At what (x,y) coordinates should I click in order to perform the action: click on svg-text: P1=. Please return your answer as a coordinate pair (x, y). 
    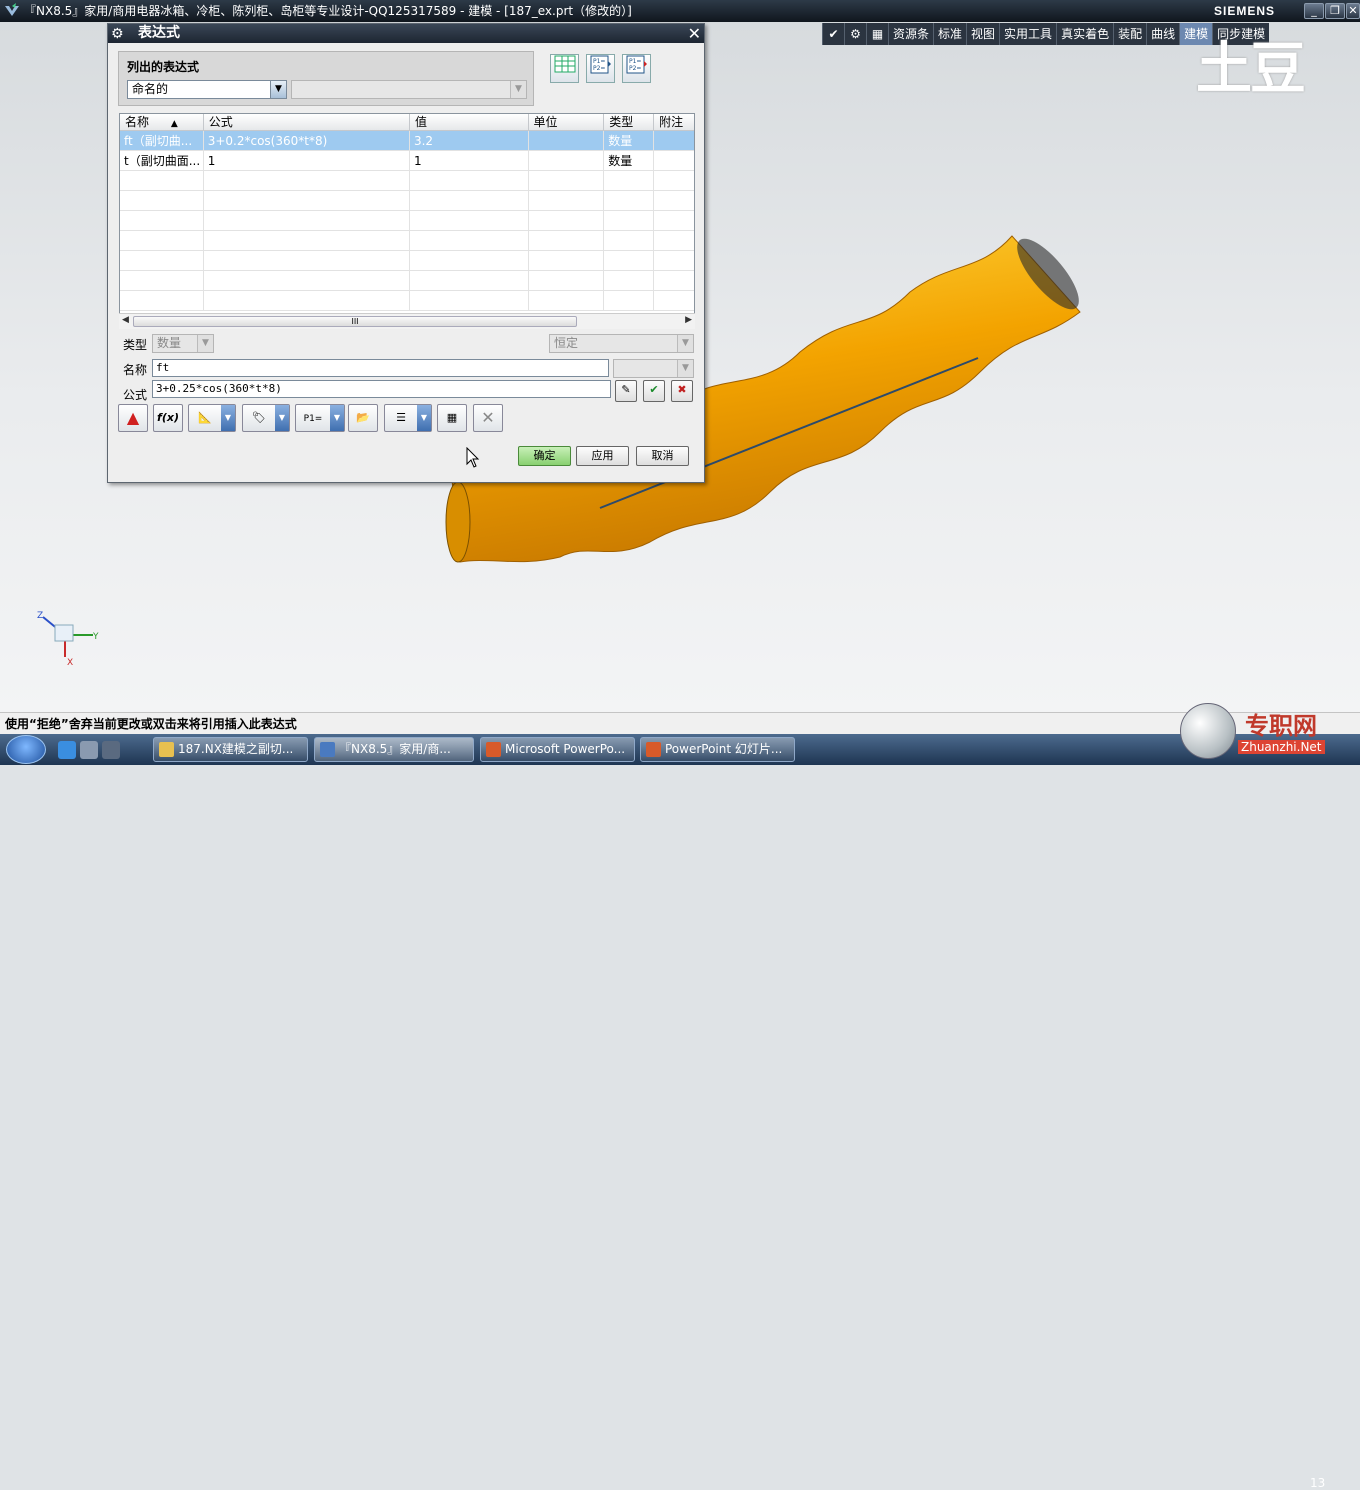
    Looking at the image, I should click on (599, 61).